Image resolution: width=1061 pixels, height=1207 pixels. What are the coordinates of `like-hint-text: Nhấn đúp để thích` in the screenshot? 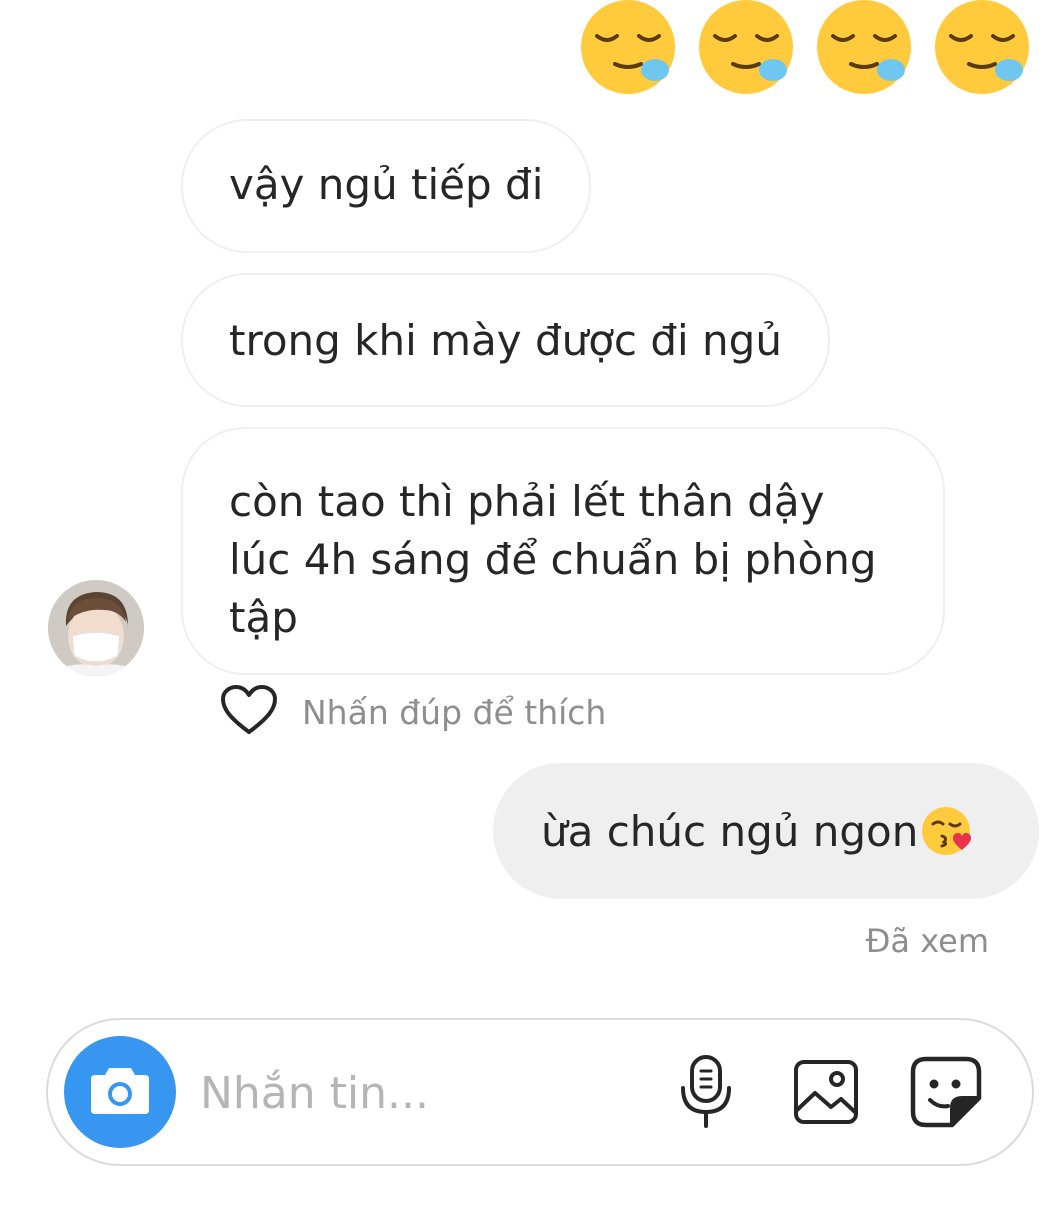 It's located at (454, 712).